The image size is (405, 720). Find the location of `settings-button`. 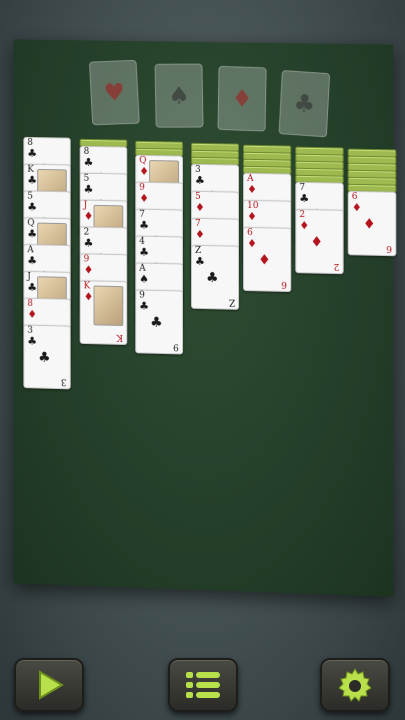

settings-button is located at coordinates (355, 685).